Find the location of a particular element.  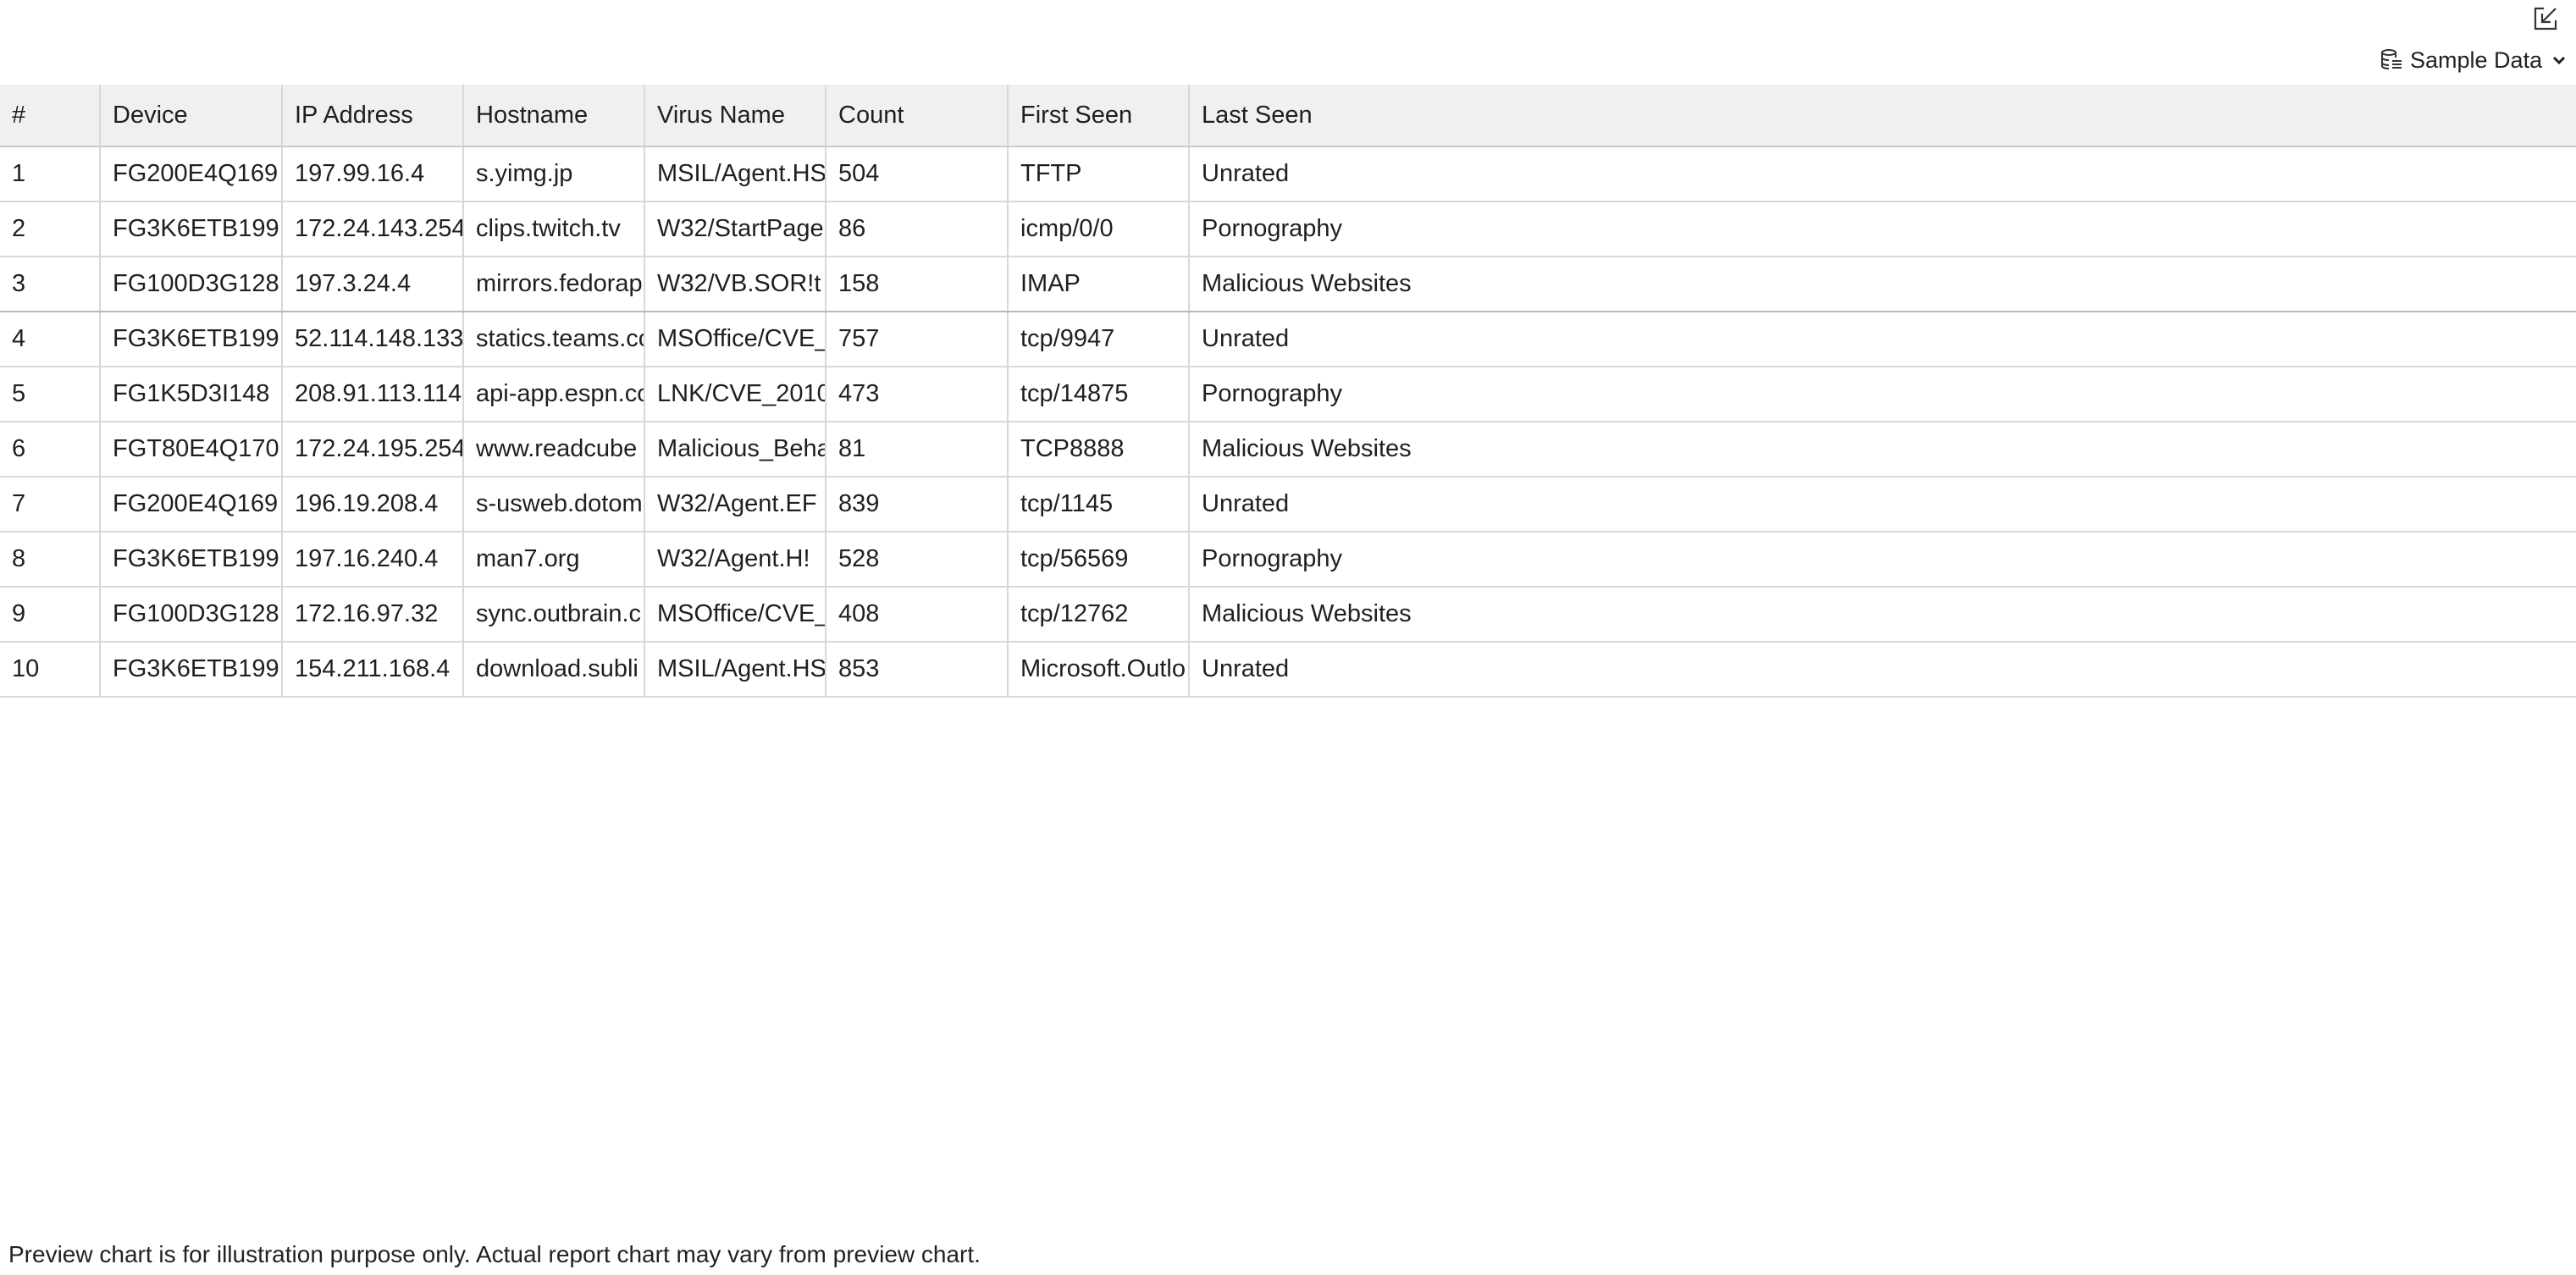

table-cell: 154.211.168.4 is located at coordinates (373, 670).